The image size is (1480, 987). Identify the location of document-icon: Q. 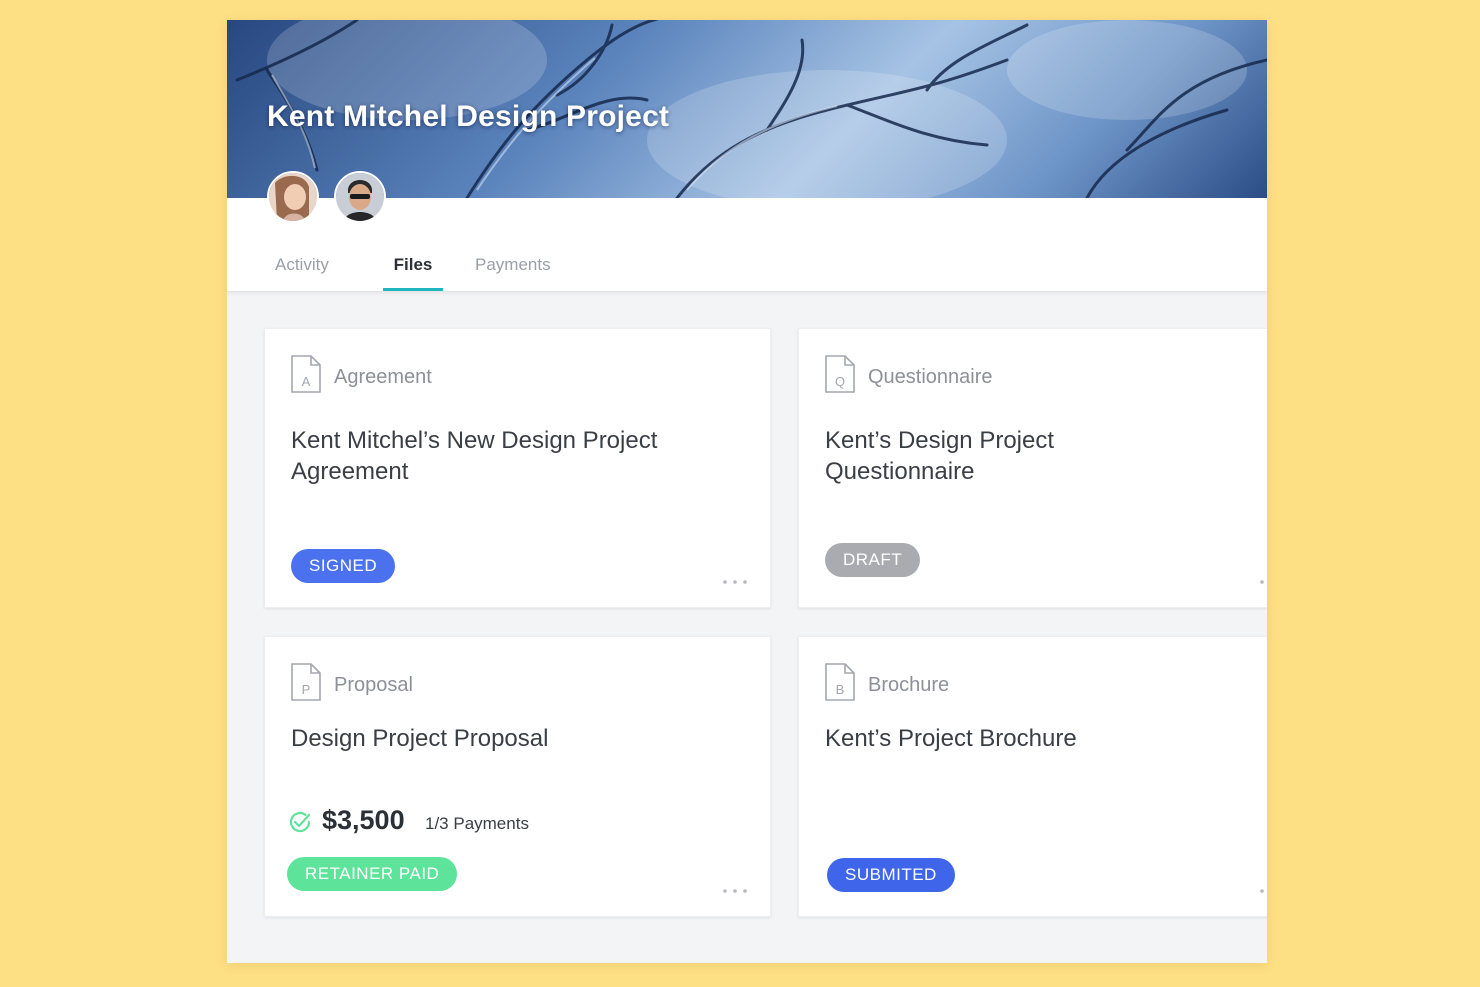
(840, 374).